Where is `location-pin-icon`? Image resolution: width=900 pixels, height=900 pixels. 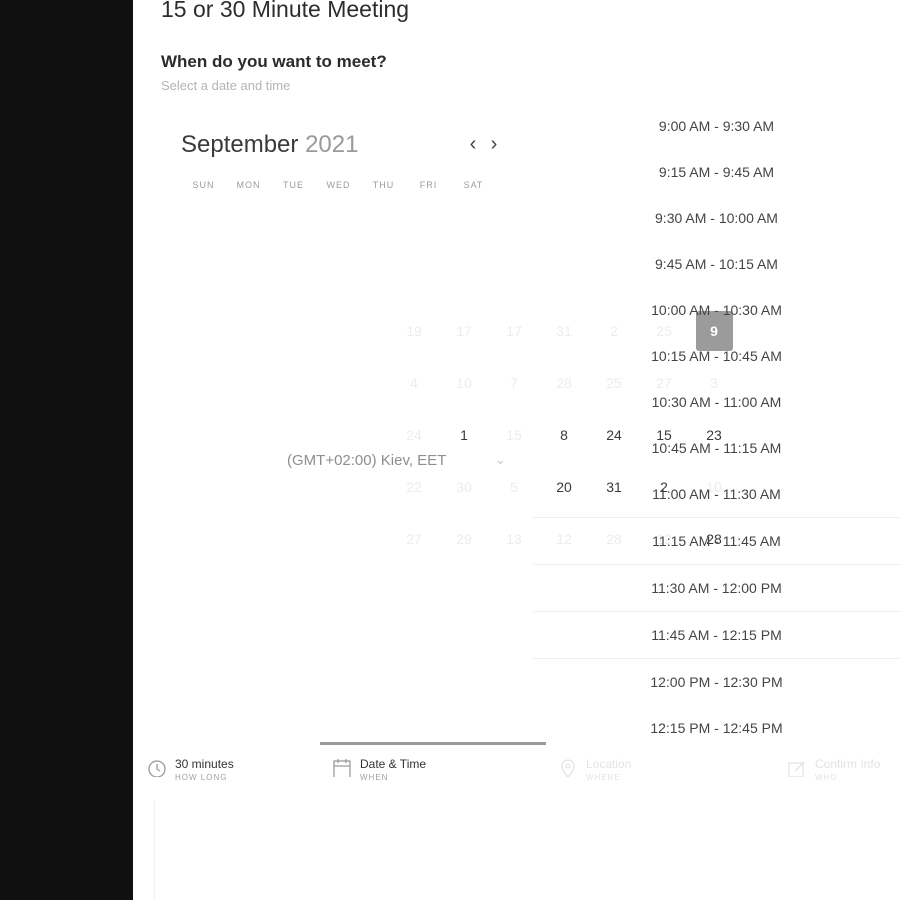
location-pin-icon is located at coordinates (568, 767).